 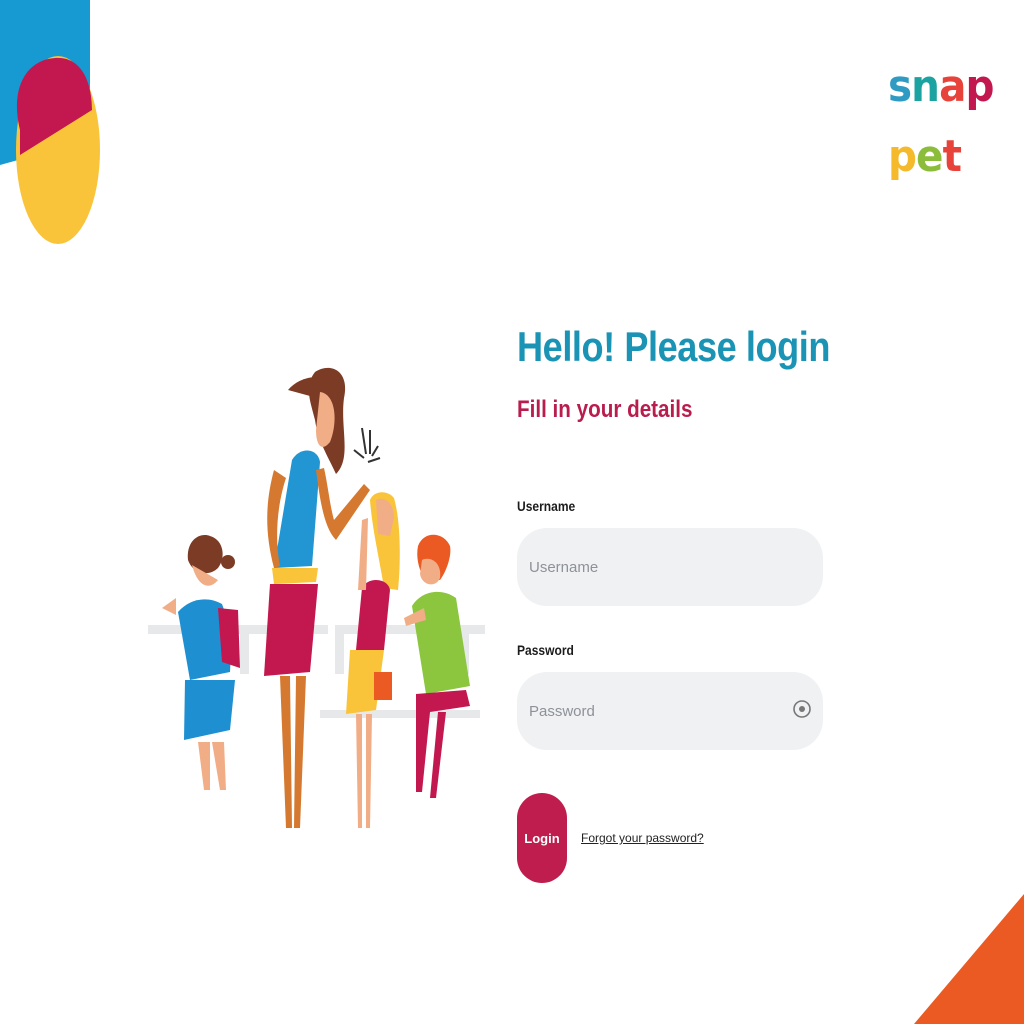 What do you see at coordinates (542, 838) in the screenshot?
I see `login-button: Login` at bounding box center [542, 838].